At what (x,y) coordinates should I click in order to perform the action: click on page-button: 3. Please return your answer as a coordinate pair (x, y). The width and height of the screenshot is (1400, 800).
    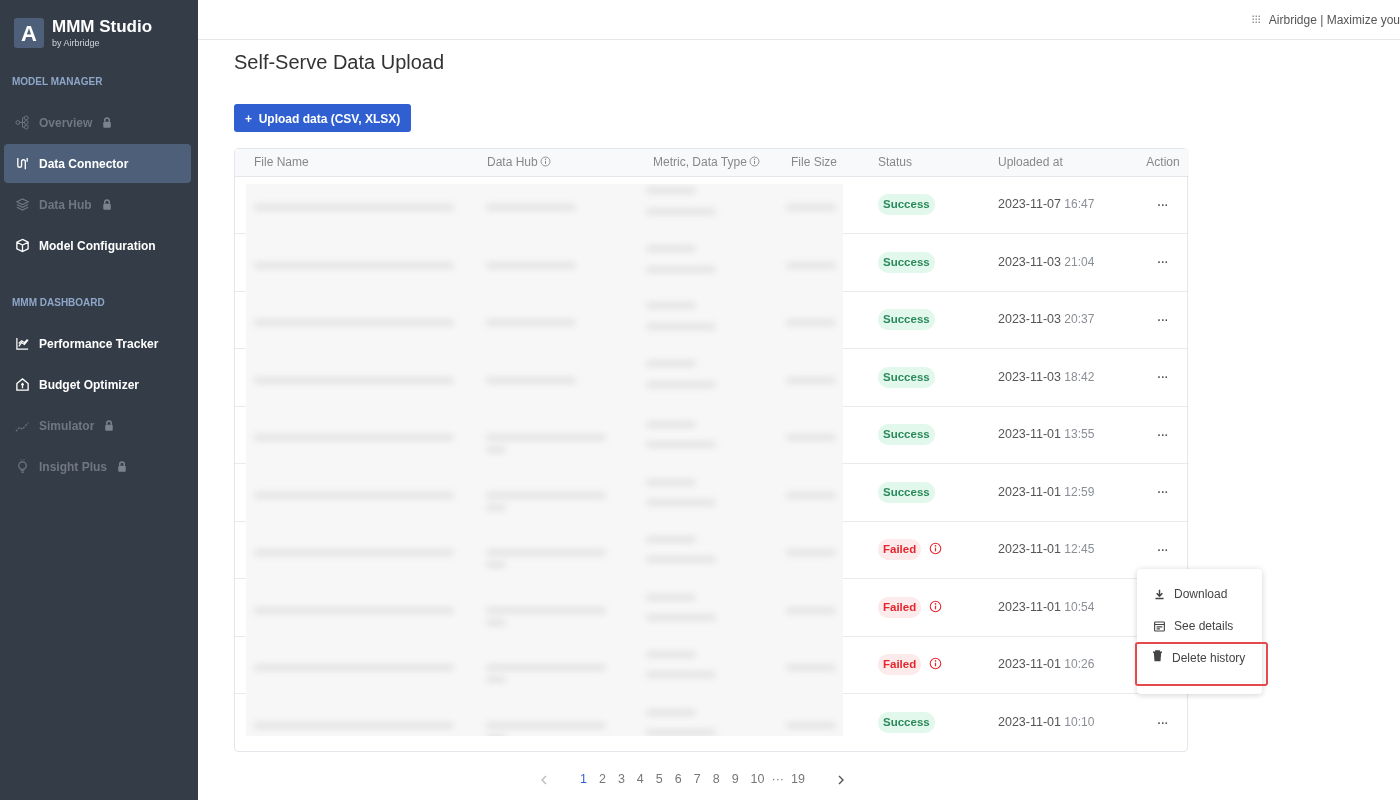
    Looking at the image, I should click on (621, 779).